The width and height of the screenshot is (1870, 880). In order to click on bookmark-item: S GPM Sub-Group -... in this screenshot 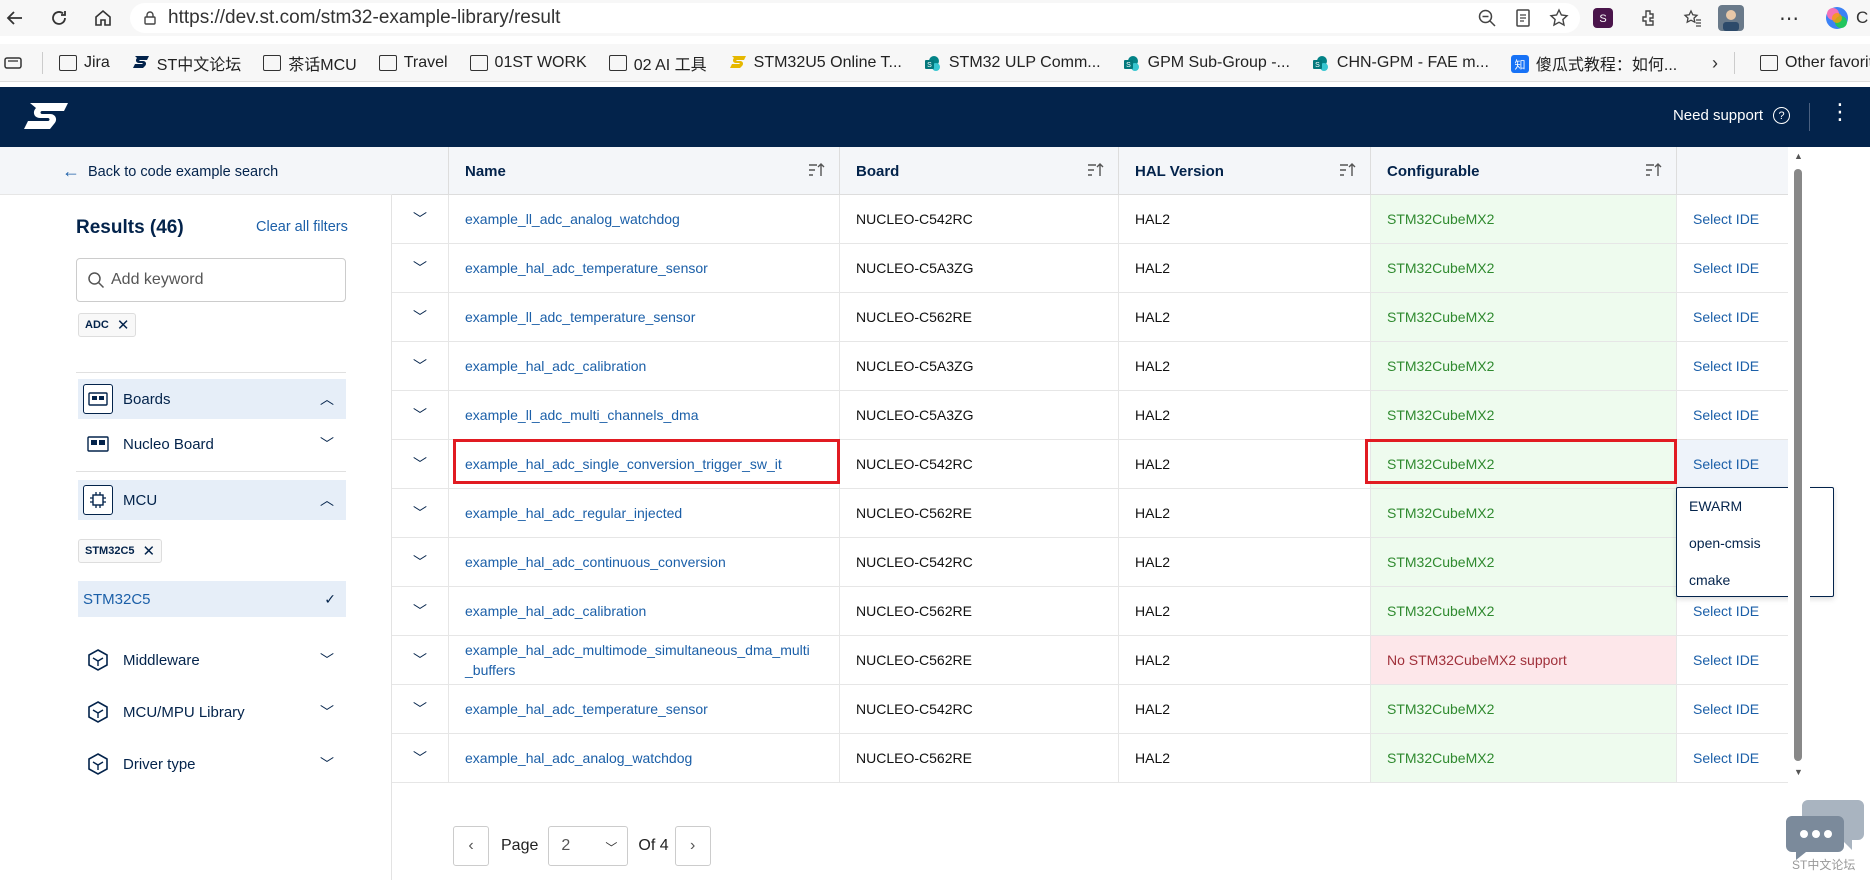, I will do `click(1206, 63)`.